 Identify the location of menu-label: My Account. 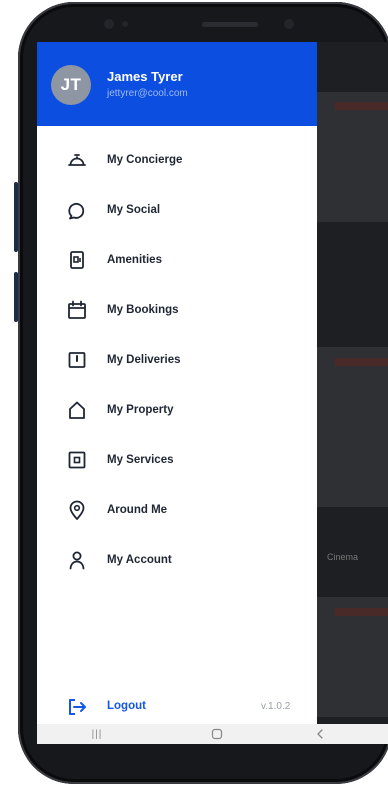
(139, 560).